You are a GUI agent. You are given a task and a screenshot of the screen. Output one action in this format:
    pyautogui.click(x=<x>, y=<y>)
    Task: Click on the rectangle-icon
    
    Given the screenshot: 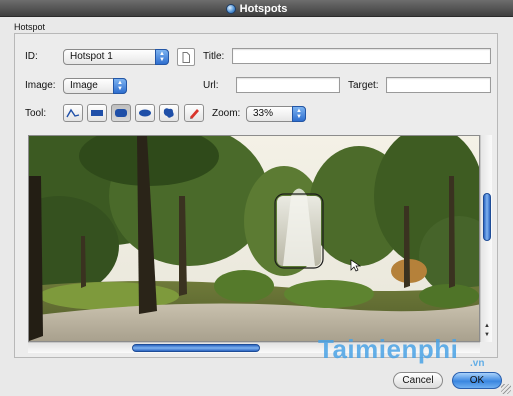 What is the action you would take?
    pyautogui.click(x=97, y=113)
    